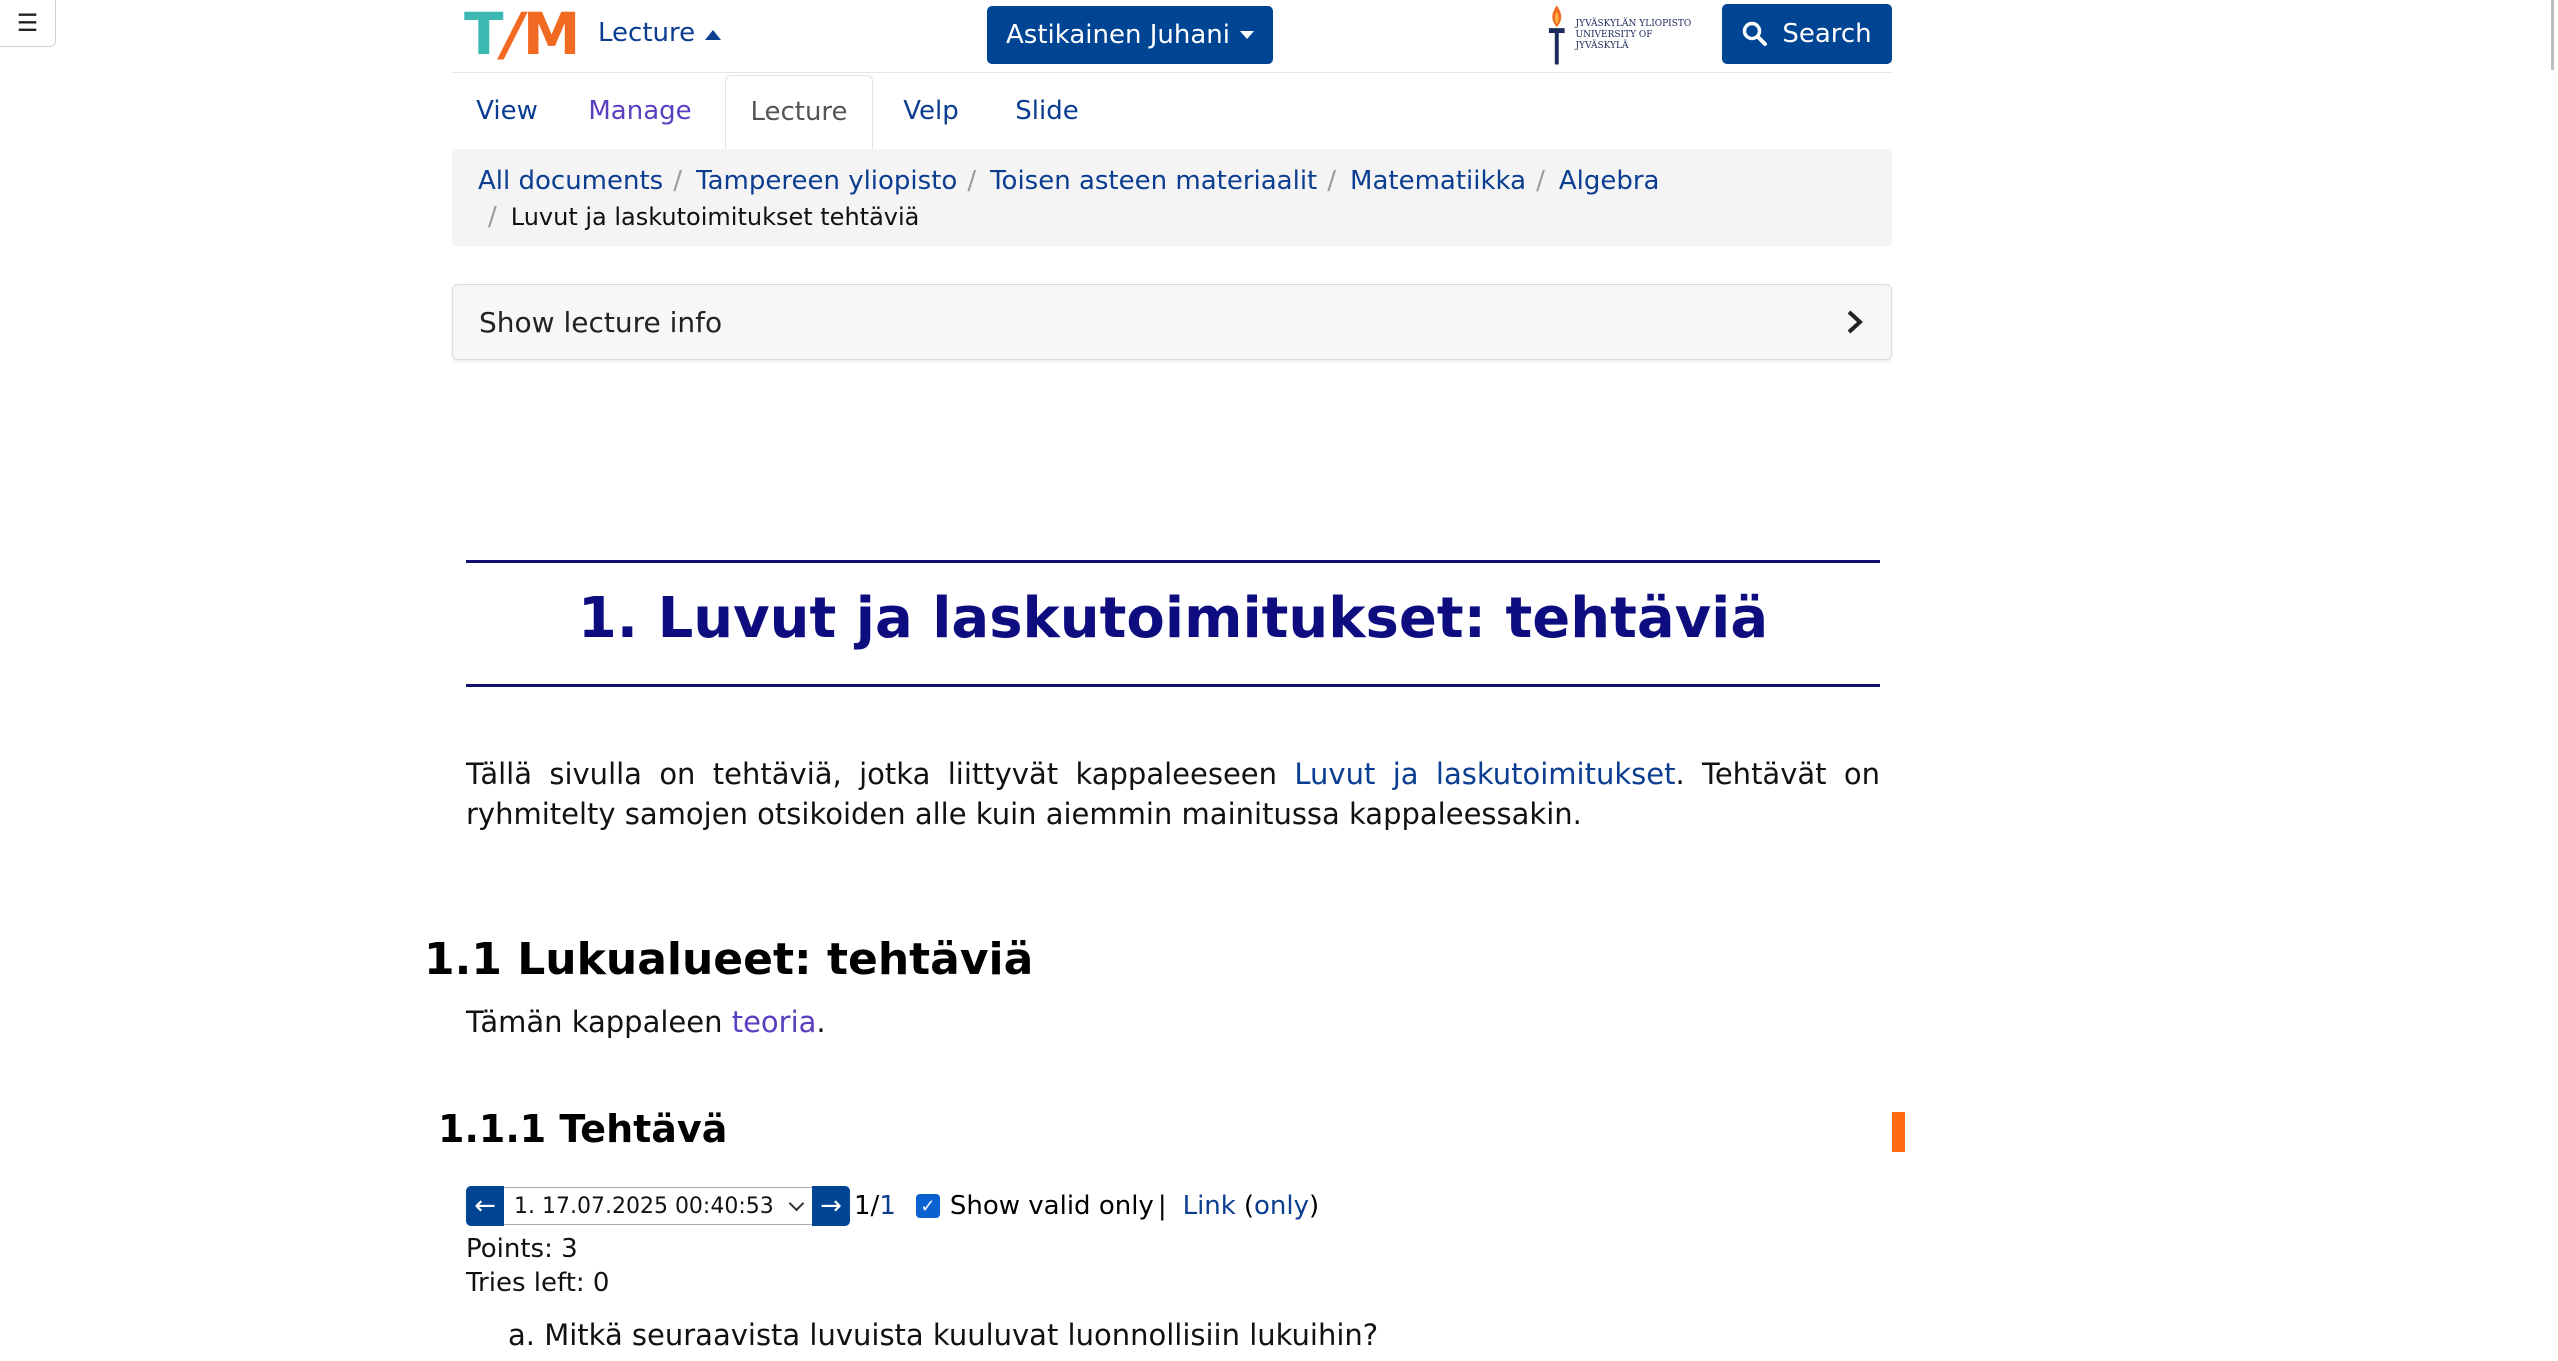 Image resolution: width=2558 pixels, height=1361 pixels. I want to click on breadcrumb-all-documents: All documents, so click(570, 181).